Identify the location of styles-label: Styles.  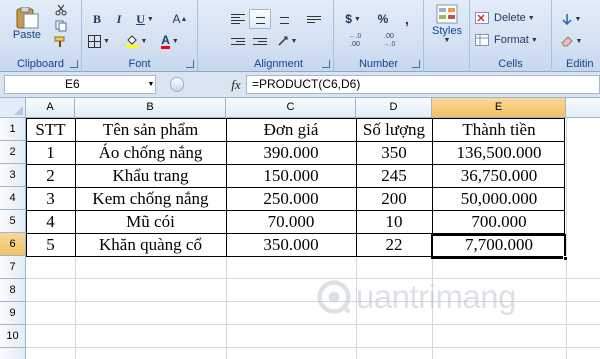
(447, 30).